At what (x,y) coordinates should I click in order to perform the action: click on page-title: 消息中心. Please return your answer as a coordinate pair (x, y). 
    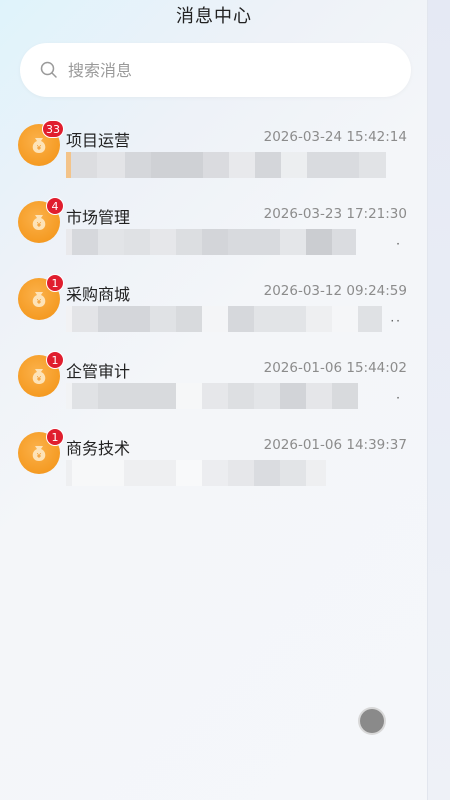
    Looking at the image, I should click on (214, 16).